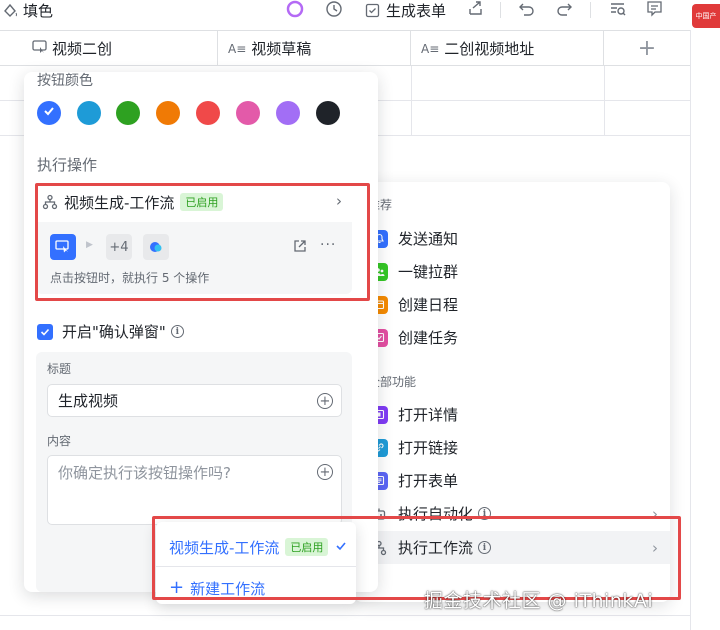 This screenshot has height=630, width=720. What do you see at coordinates (512, 480) in the screenshot?
I see `menu-item-open-form: 打开表单` at bounding box center [512, 480].